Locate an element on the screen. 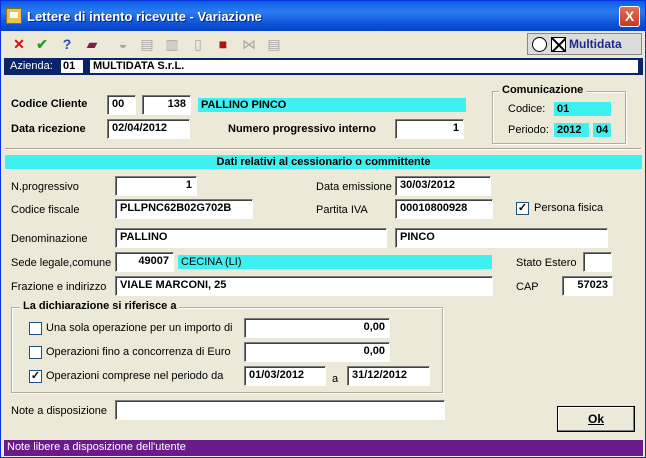 The width and height of the screenshot is (646, 458). declaration-title: La dichiarazione si riferisce a is located at coordinates (100, 306).